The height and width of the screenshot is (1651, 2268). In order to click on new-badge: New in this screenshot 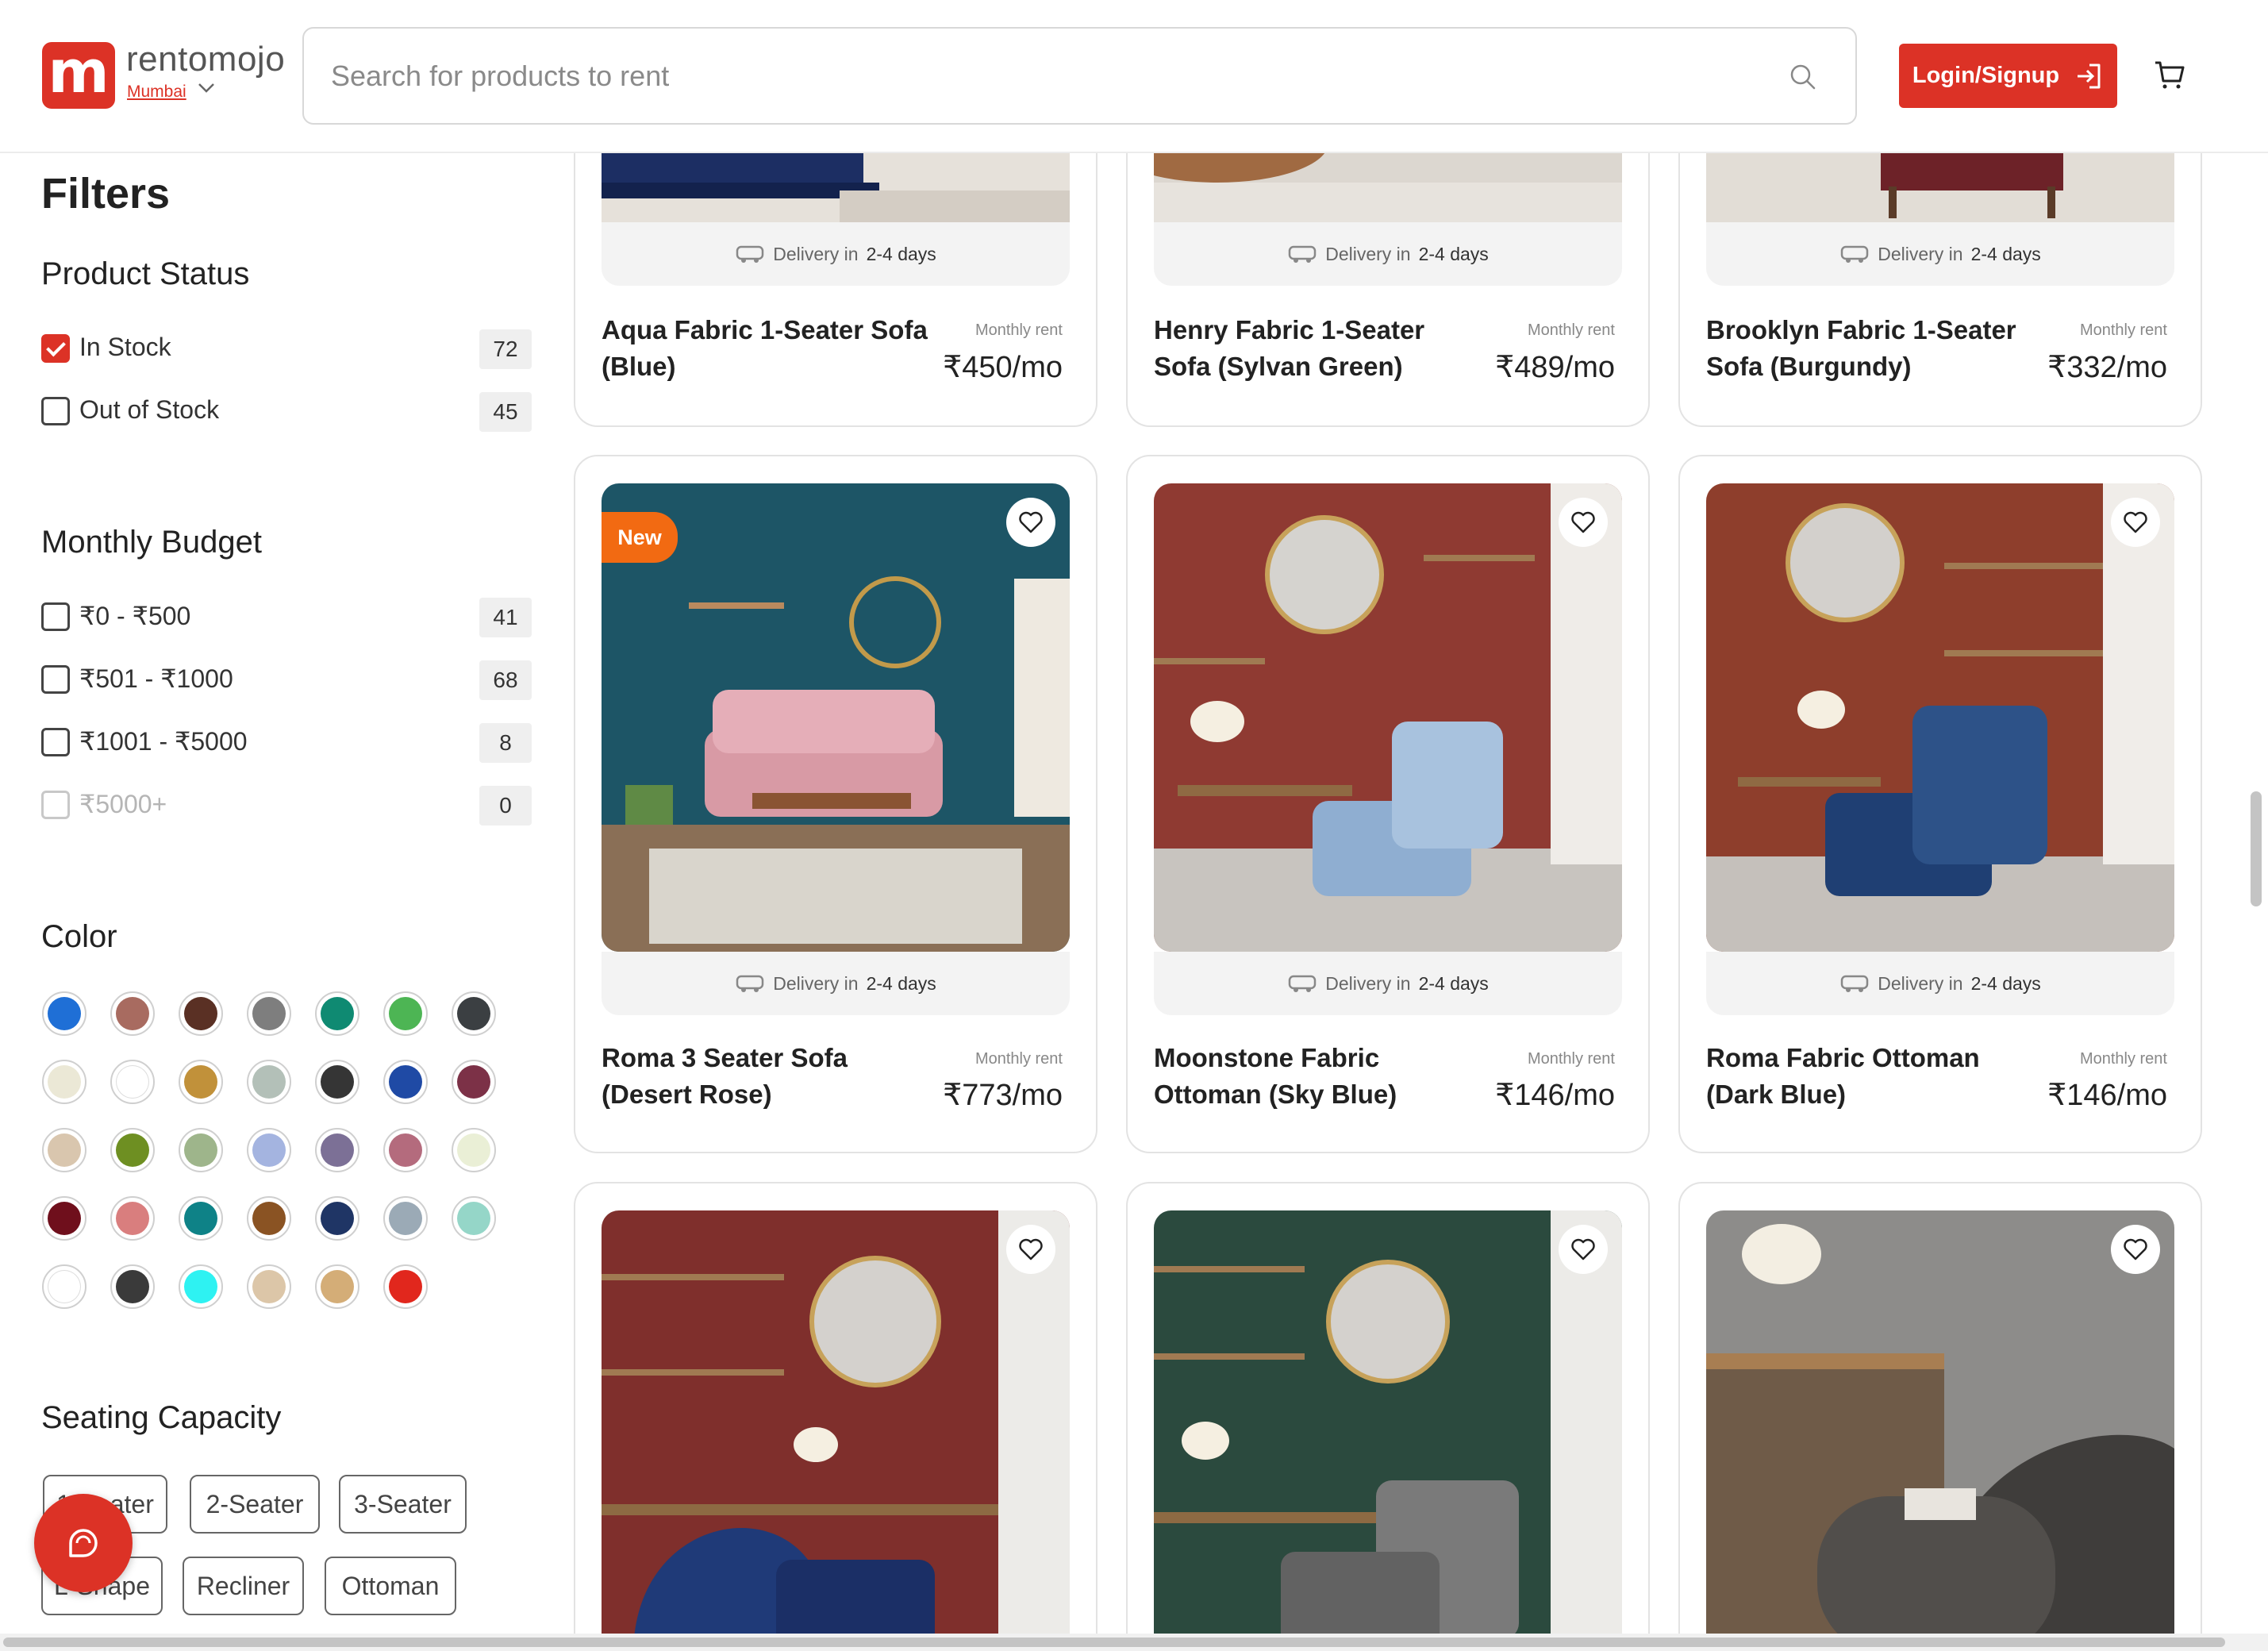, I will do `click(640, 537)`.